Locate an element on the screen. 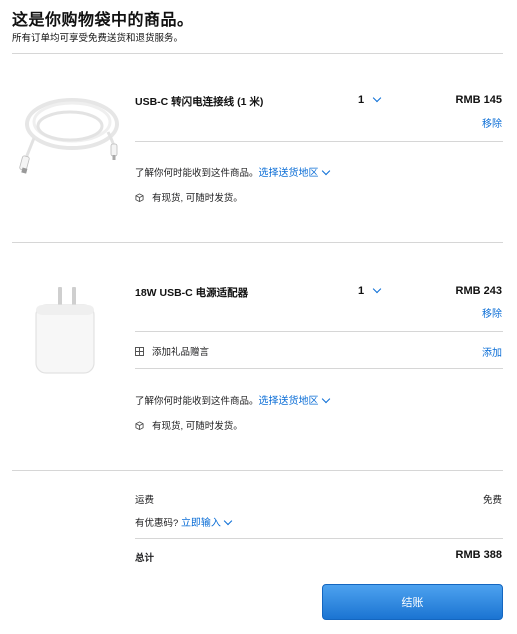 The width and height of the screenshot is (517, 634). checkout-label: 结账 is located at coordinates (412, 603).